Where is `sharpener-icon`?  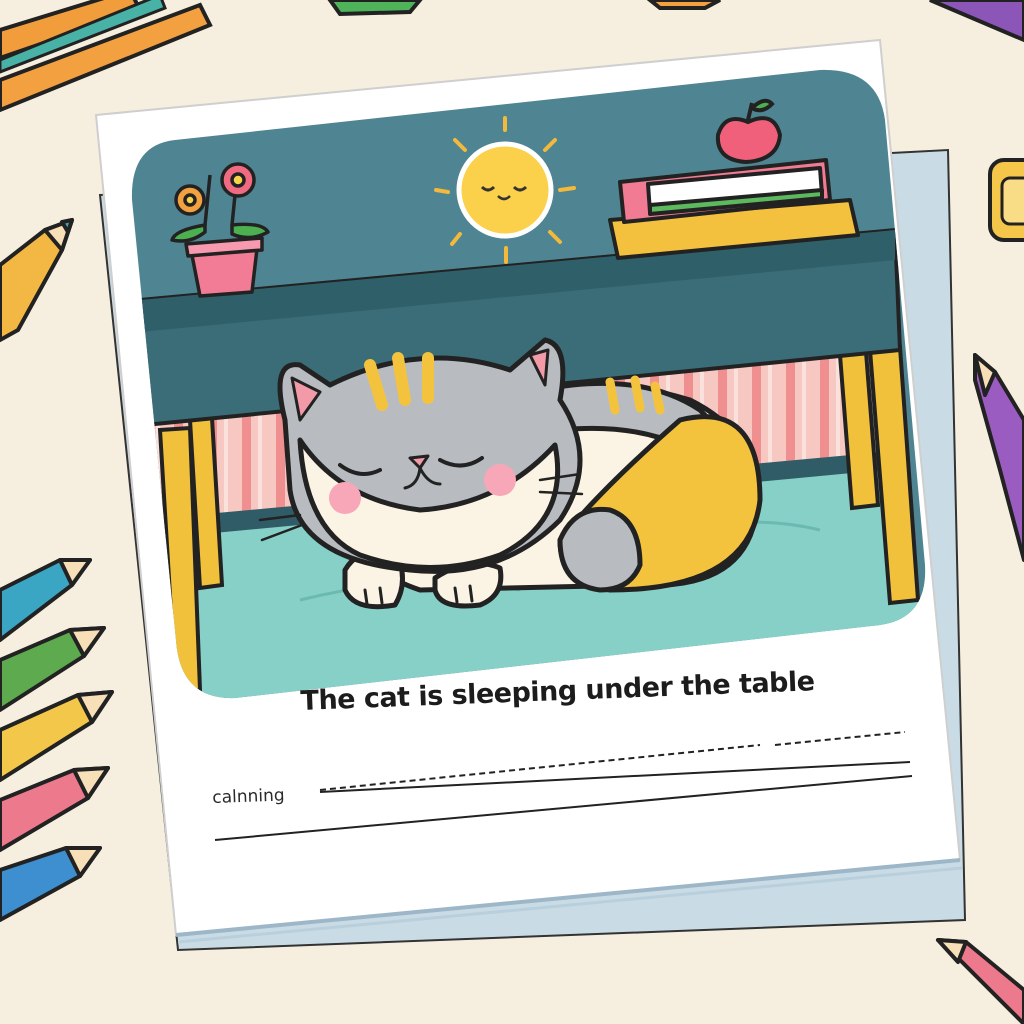
sharpener-icon is located at coordinates (1006, 200).